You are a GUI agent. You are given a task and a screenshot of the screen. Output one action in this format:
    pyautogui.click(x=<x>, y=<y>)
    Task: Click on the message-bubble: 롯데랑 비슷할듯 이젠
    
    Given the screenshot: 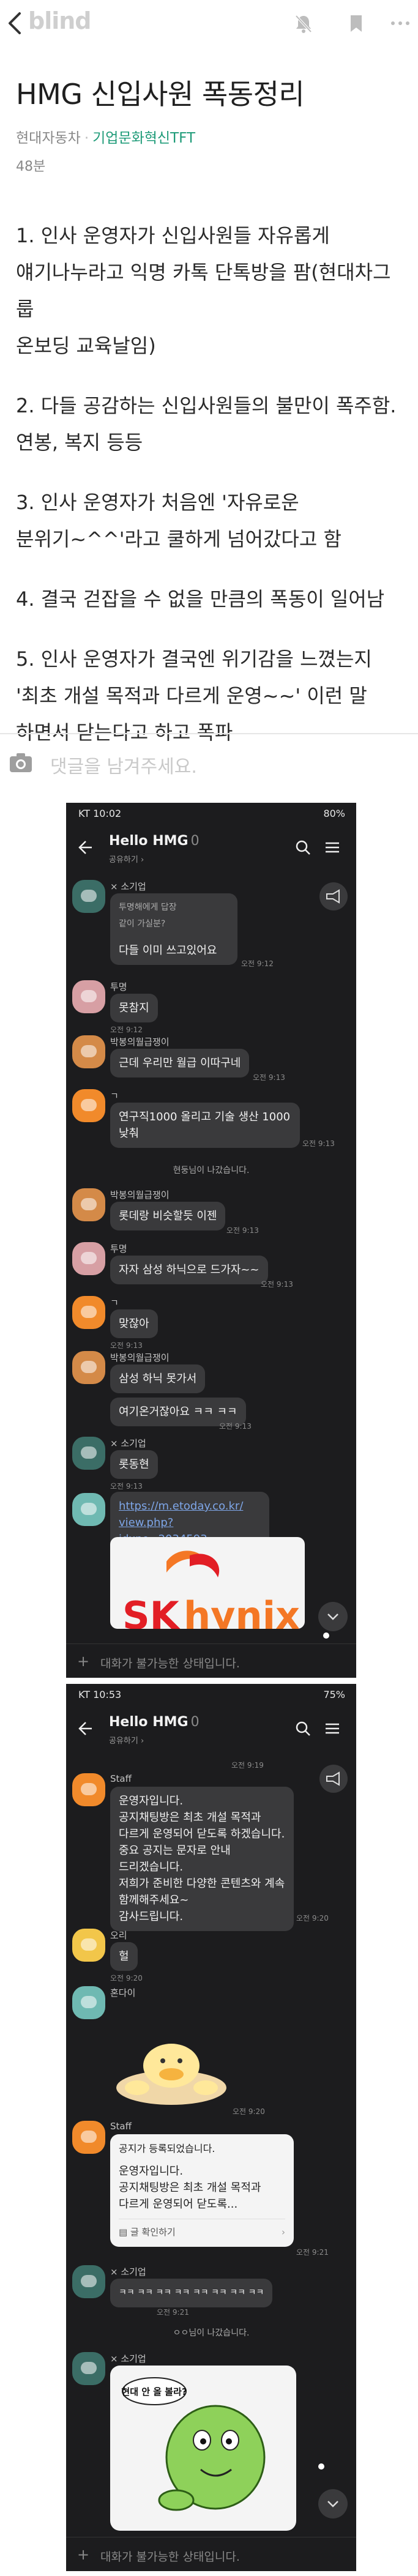 What is the action you would take?
    pyautogui.click(x=168, y=1216)
    